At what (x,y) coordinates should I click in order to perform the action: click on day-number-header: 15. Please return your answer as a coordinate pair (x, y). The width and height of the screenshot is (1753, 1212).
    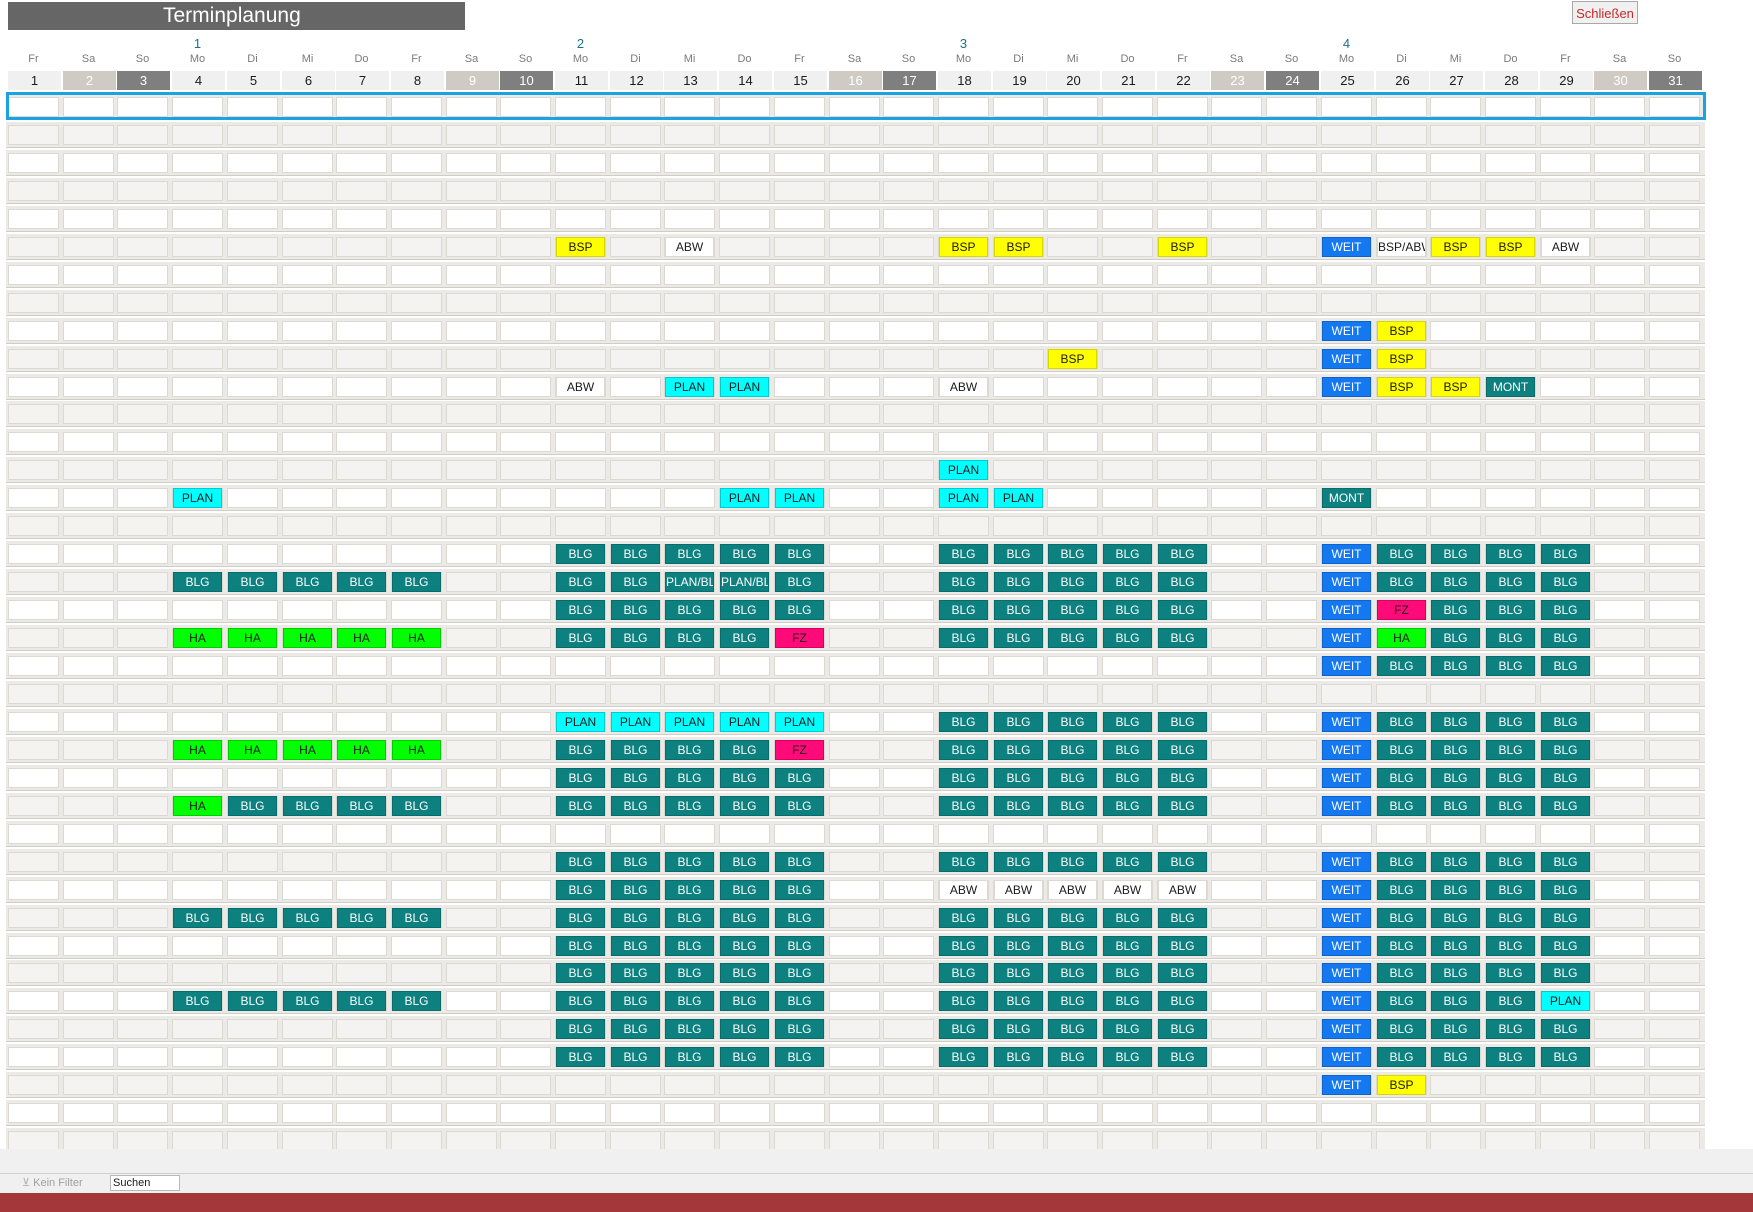
    Looking at the image, I should click on (800, 80).